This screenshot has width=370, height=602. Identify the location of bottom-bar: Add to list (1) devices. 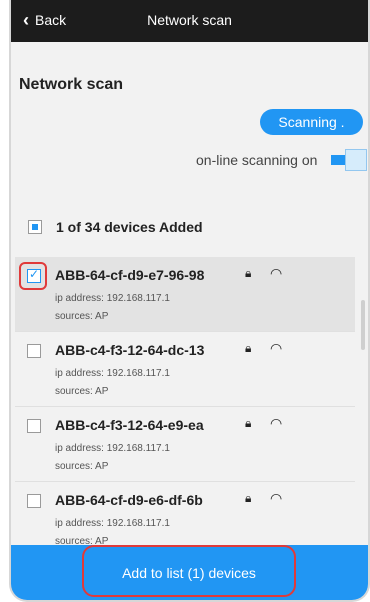
(189, 572).